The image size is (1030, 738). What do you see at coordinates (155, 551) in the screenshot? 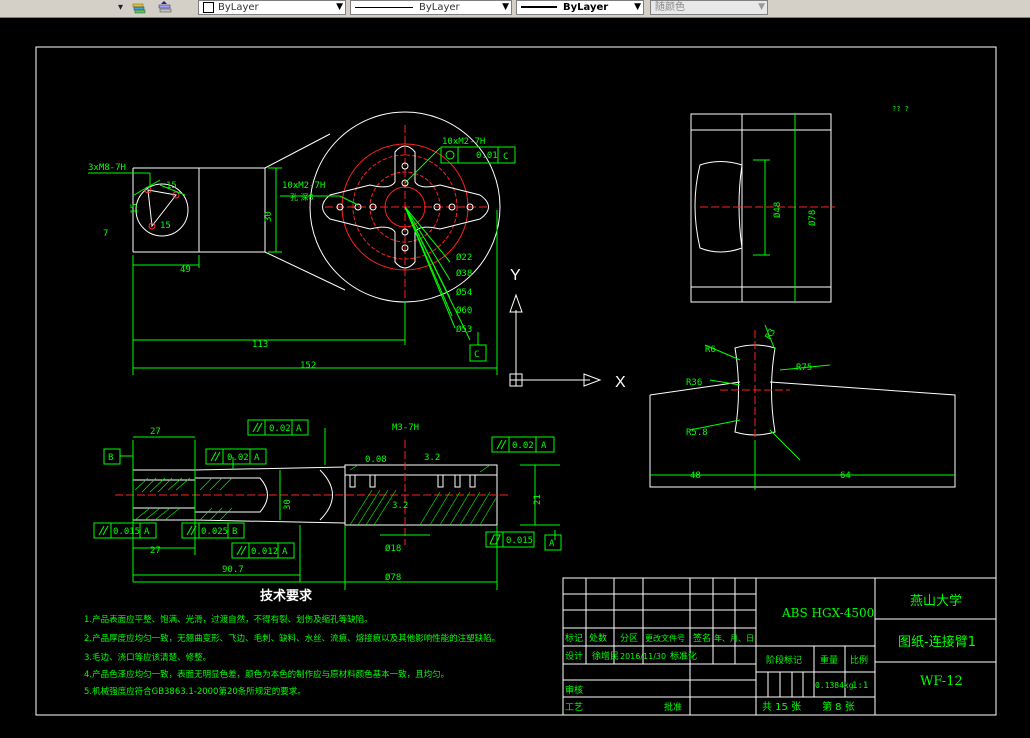
I see `dim-27b: 27` at bounding box center [155, 551].